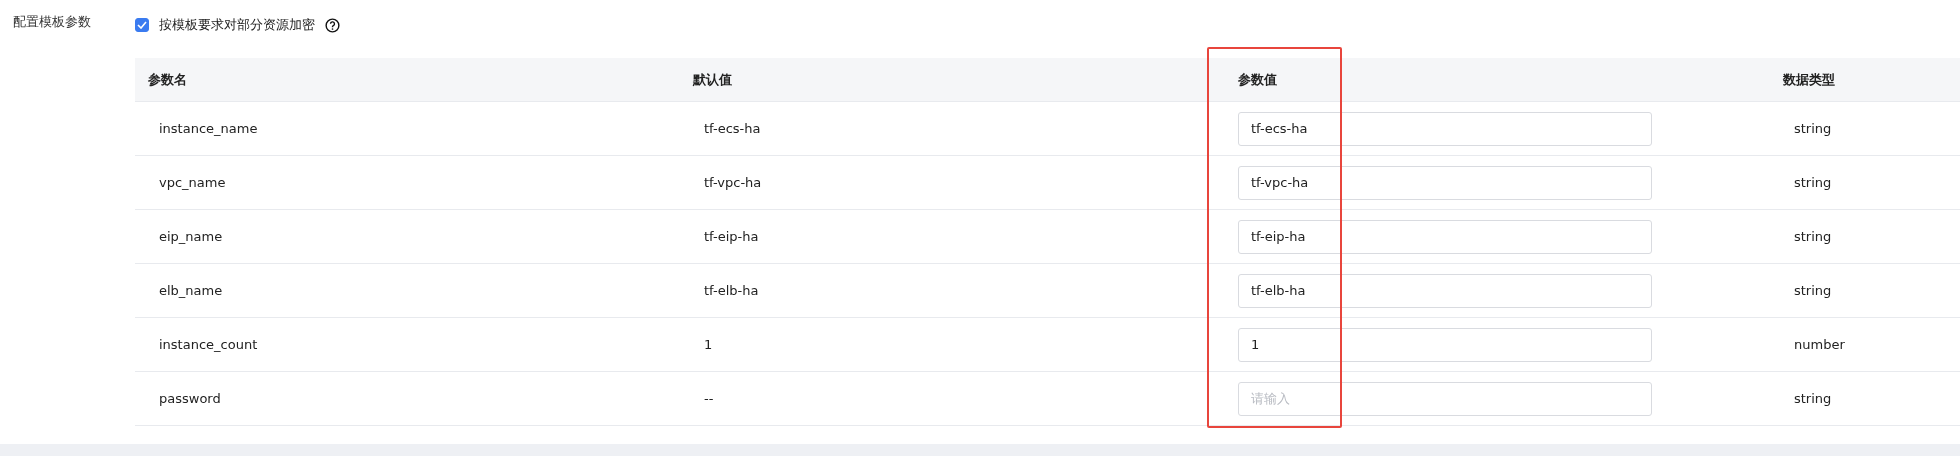 This screenshot has width=1960, height=456. Describe the element at coordinates (731, 290) in the screenshot. I see `table-cell-text: tf-elb-ha` at that location.